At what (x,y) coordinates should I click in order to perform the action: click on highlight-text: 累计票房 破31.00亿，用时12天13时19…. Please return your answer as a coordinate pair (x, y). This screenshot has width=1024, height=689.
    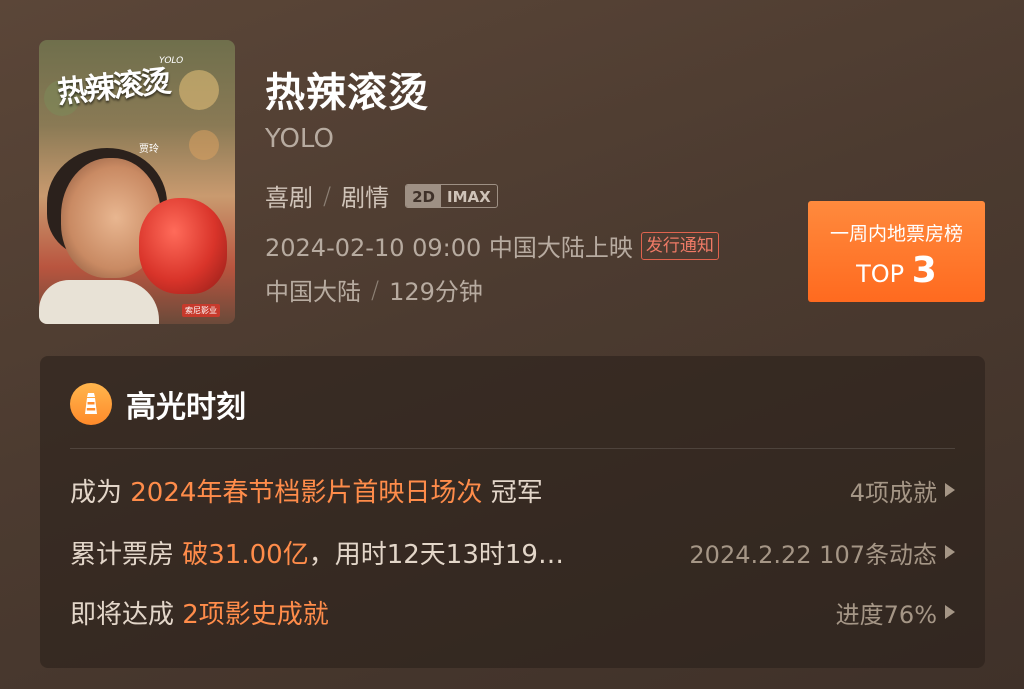
    Looking at the image, I should click on (317, 552).